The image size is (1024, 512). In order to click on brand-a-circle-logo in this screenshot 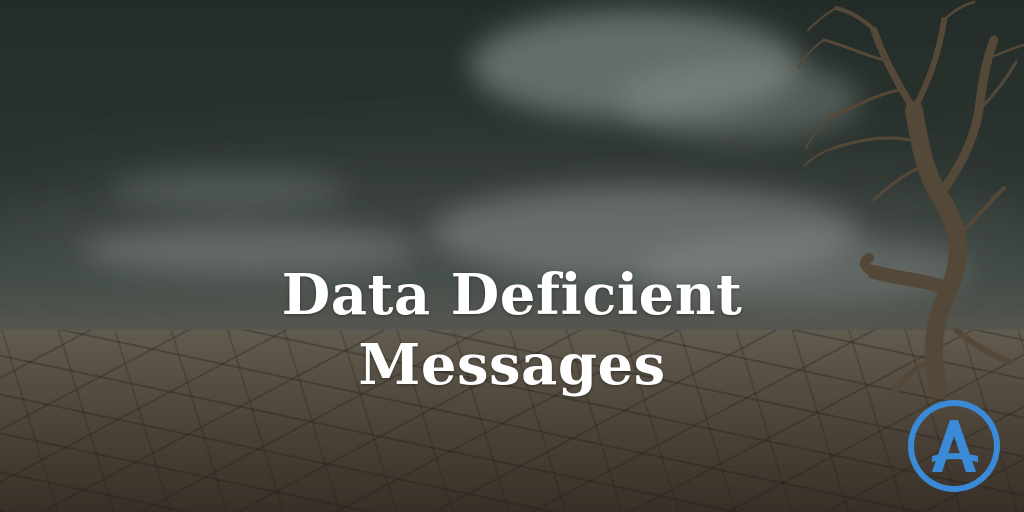, I will do `click(954, 446)`.